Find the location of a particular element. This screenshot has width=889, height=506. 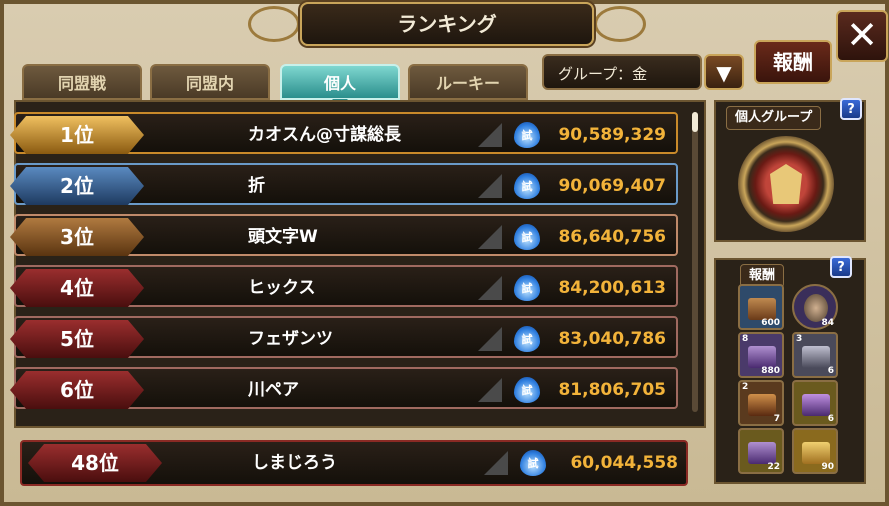

rank-badge: 5位 is located at coordinates (77, 339).